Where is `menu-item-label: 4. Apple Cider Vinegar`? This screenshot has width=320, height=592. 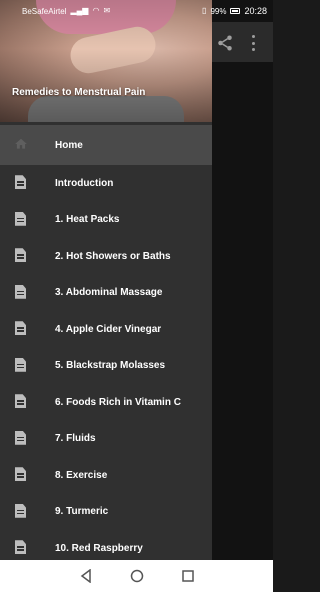
menu-item-label: 4. Apple Cider Vinegar is located at coordinates (108, 329).